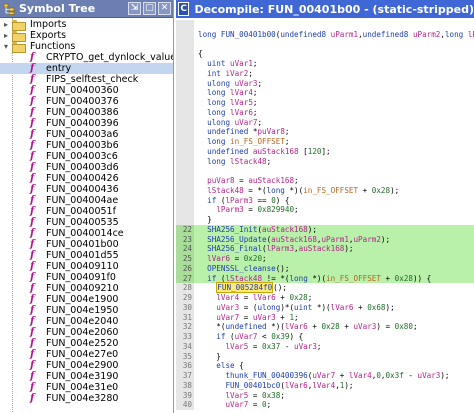 The width and height of the screenshot is (474, 413). I want to click on function-item: f CRYPTO_get_dynlock_value, so click(86, 57).